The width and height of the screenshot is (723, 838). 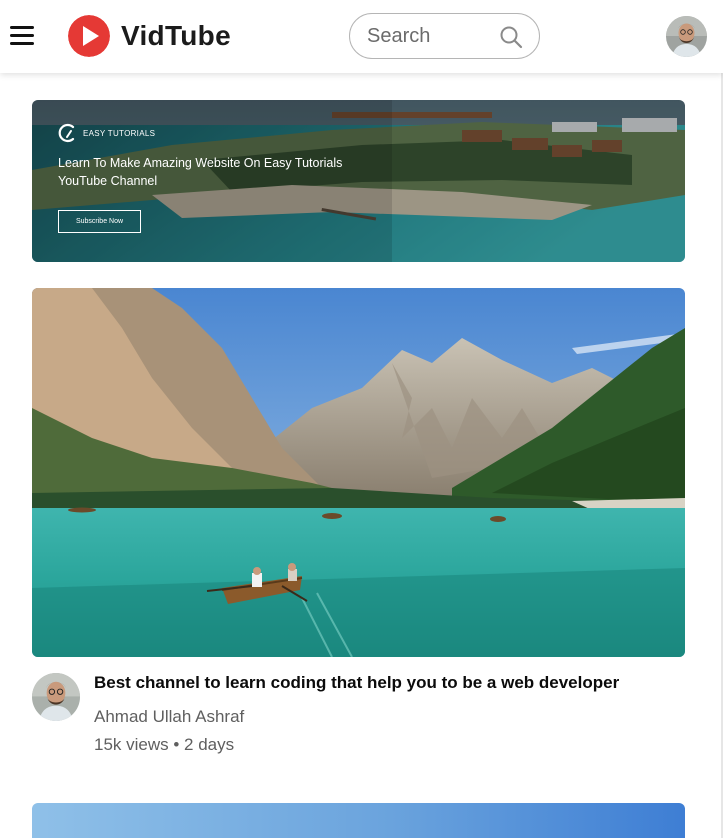 What do you see at coordinates (99, 221) in the screenshot?
I see `subscribe-button: Subscribe Now` at bounding box center [99, 221].